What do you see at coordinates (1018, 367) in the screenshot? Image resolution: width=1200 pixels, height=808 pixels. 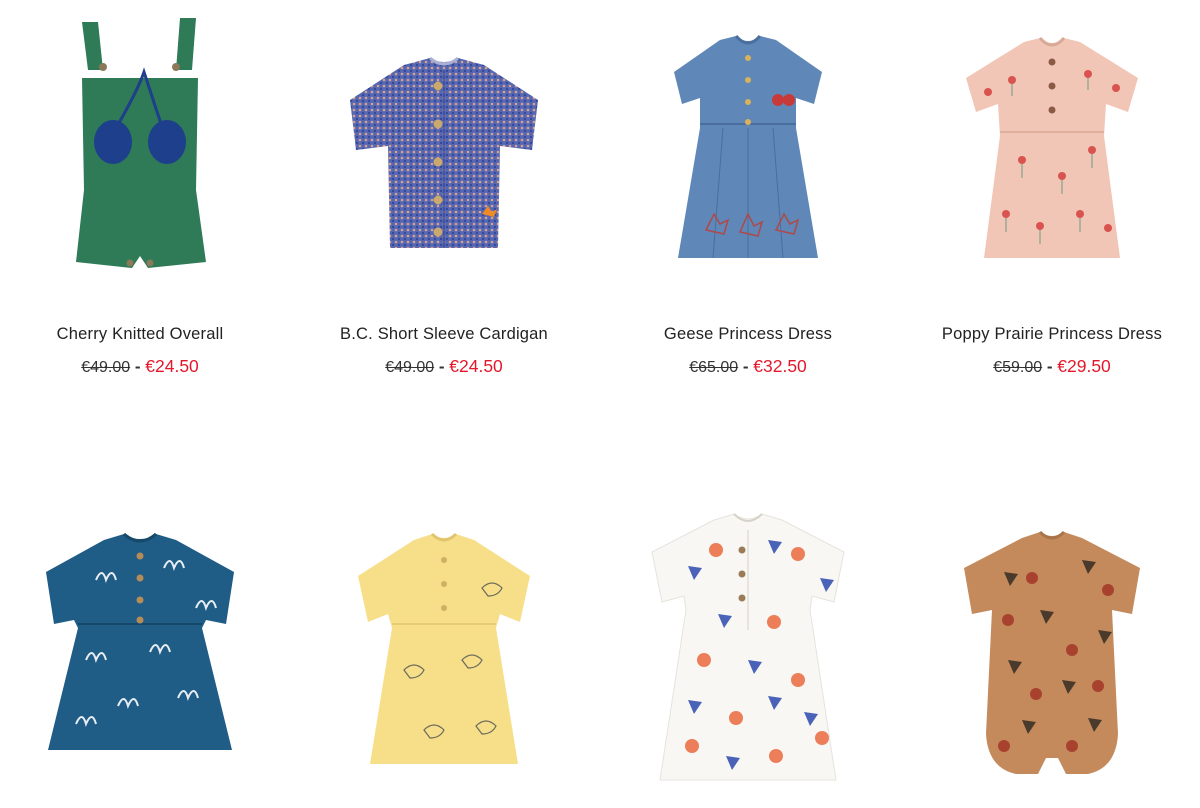 I see `original-price: €59.00` at bounding box center [1018, 367].